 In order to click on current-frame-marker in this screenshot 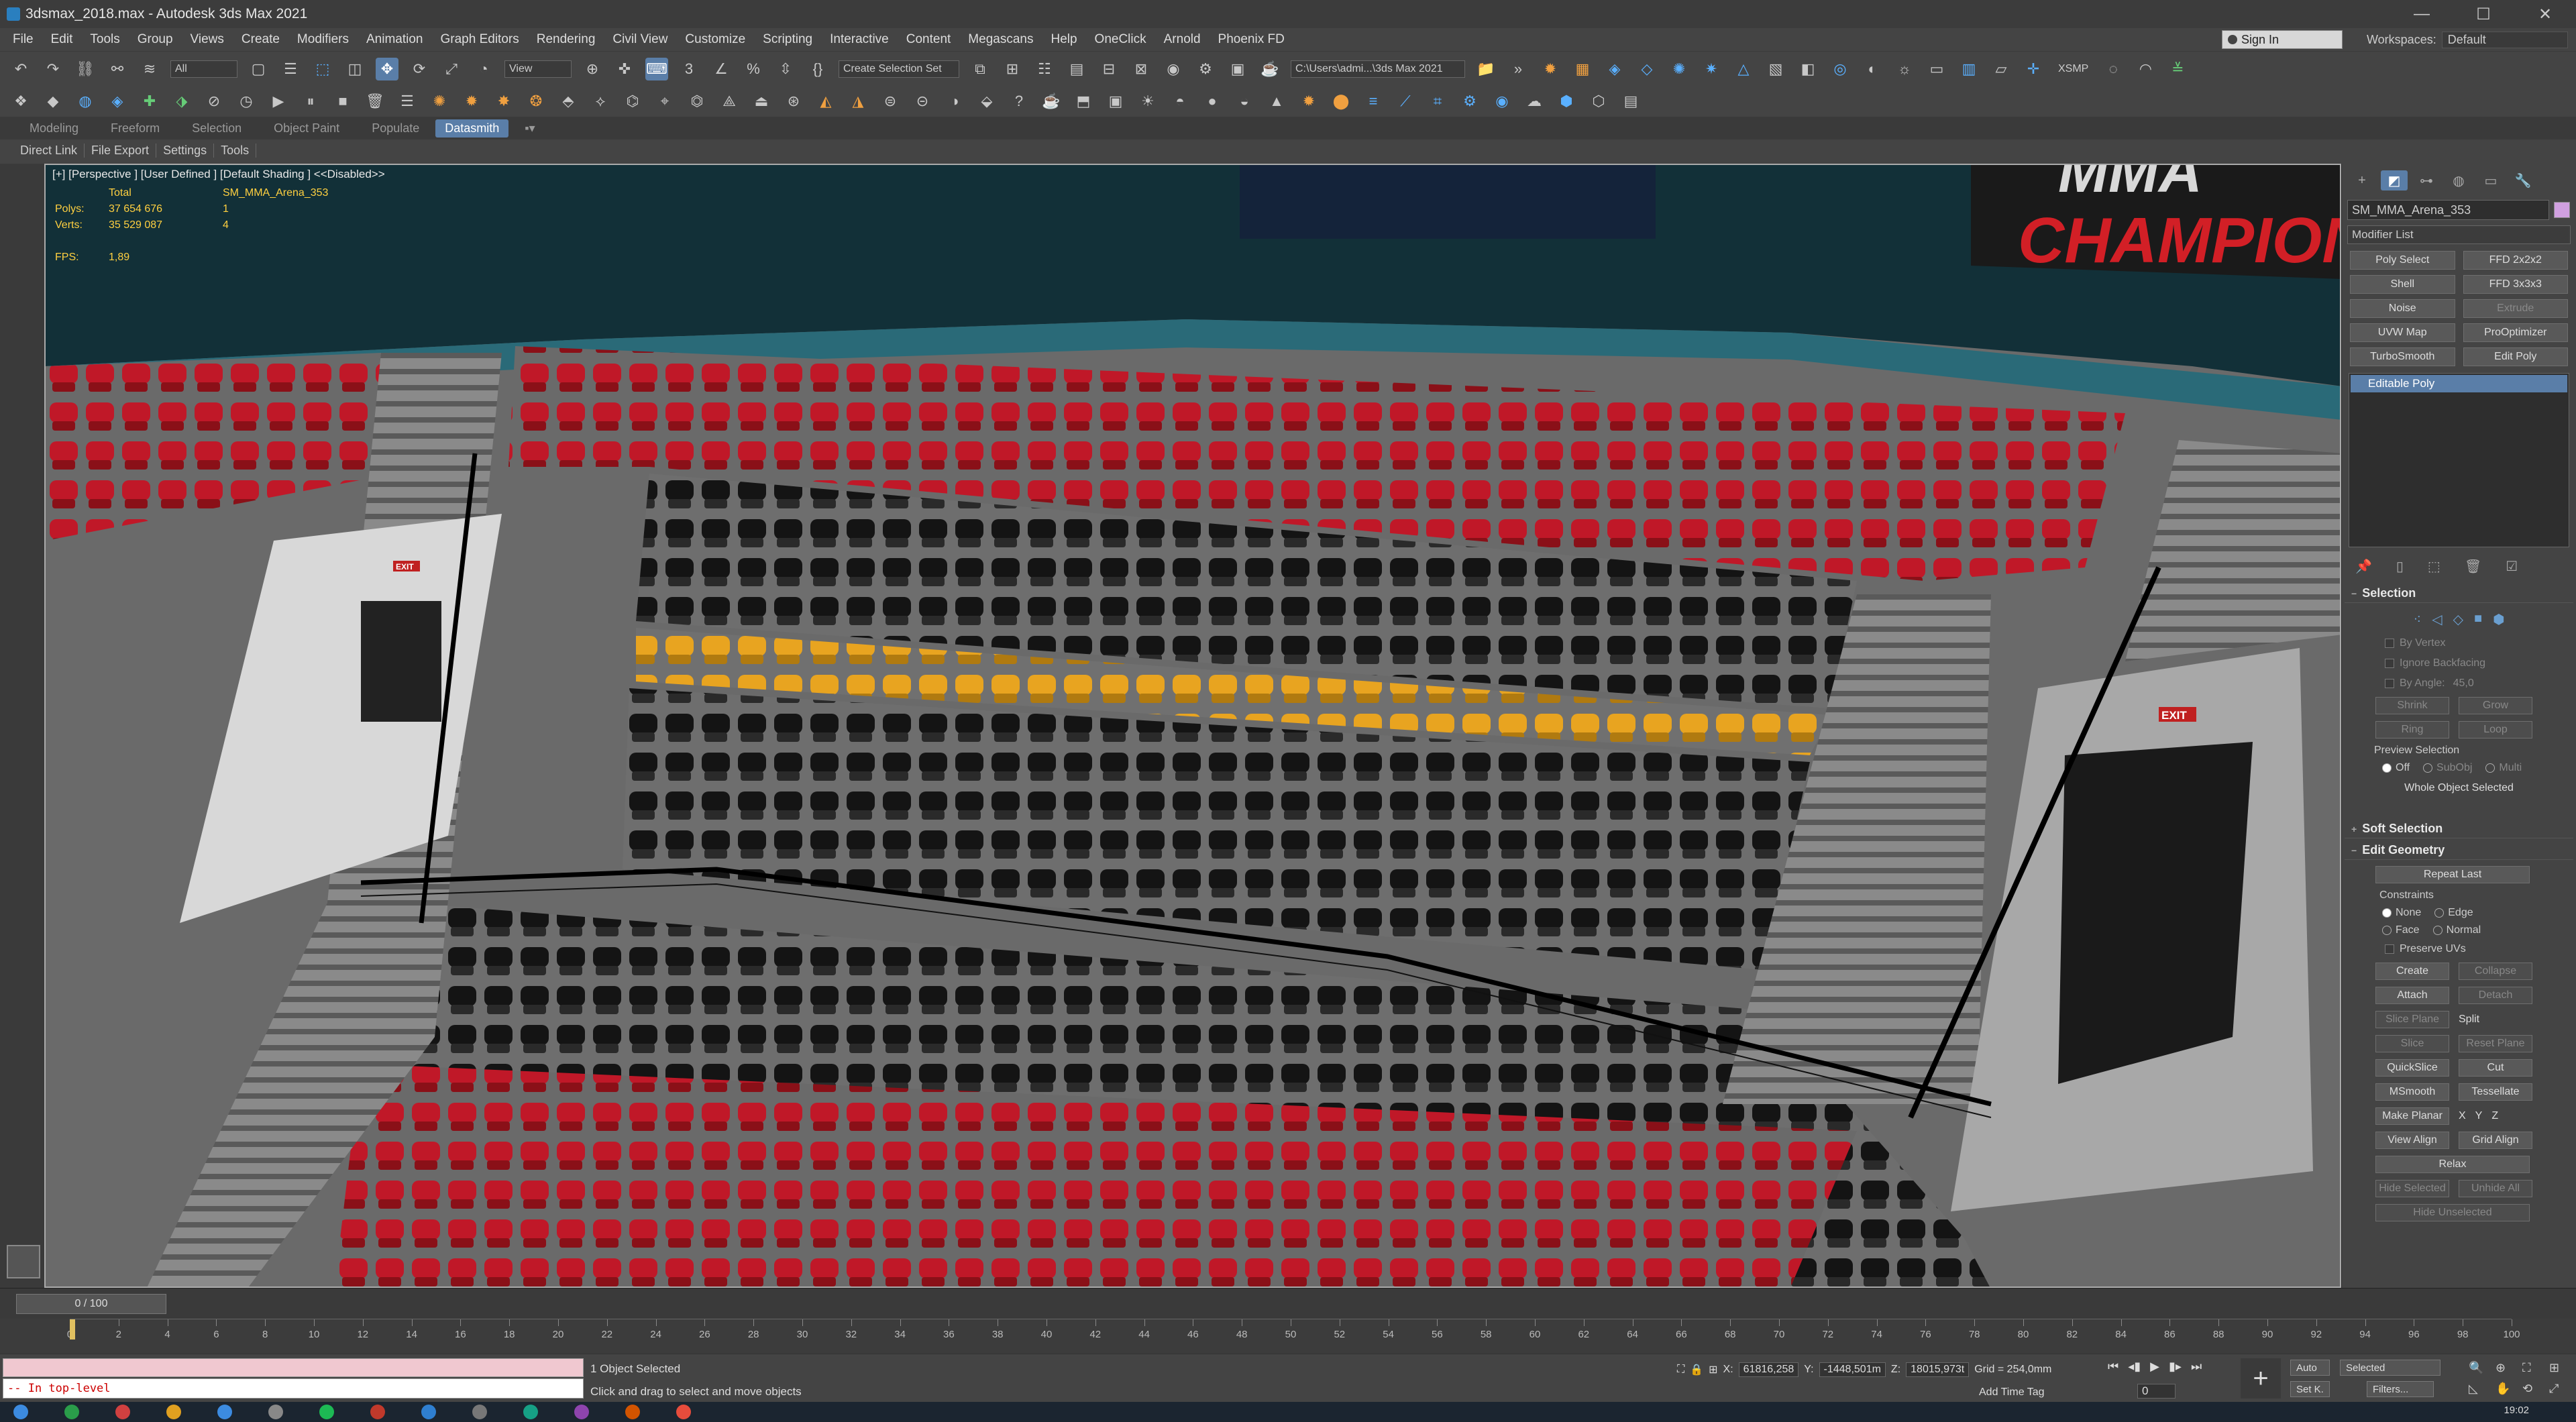, I will do `click(72, 1329)`.